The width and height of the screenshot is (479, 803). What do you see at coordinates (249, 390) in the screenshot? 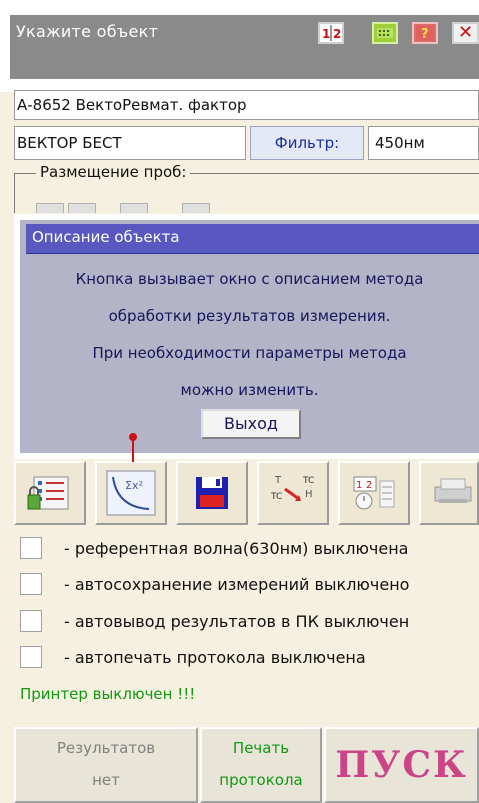
I see `popup-text-line: можно изменить.` at bounding box center [249, 390].